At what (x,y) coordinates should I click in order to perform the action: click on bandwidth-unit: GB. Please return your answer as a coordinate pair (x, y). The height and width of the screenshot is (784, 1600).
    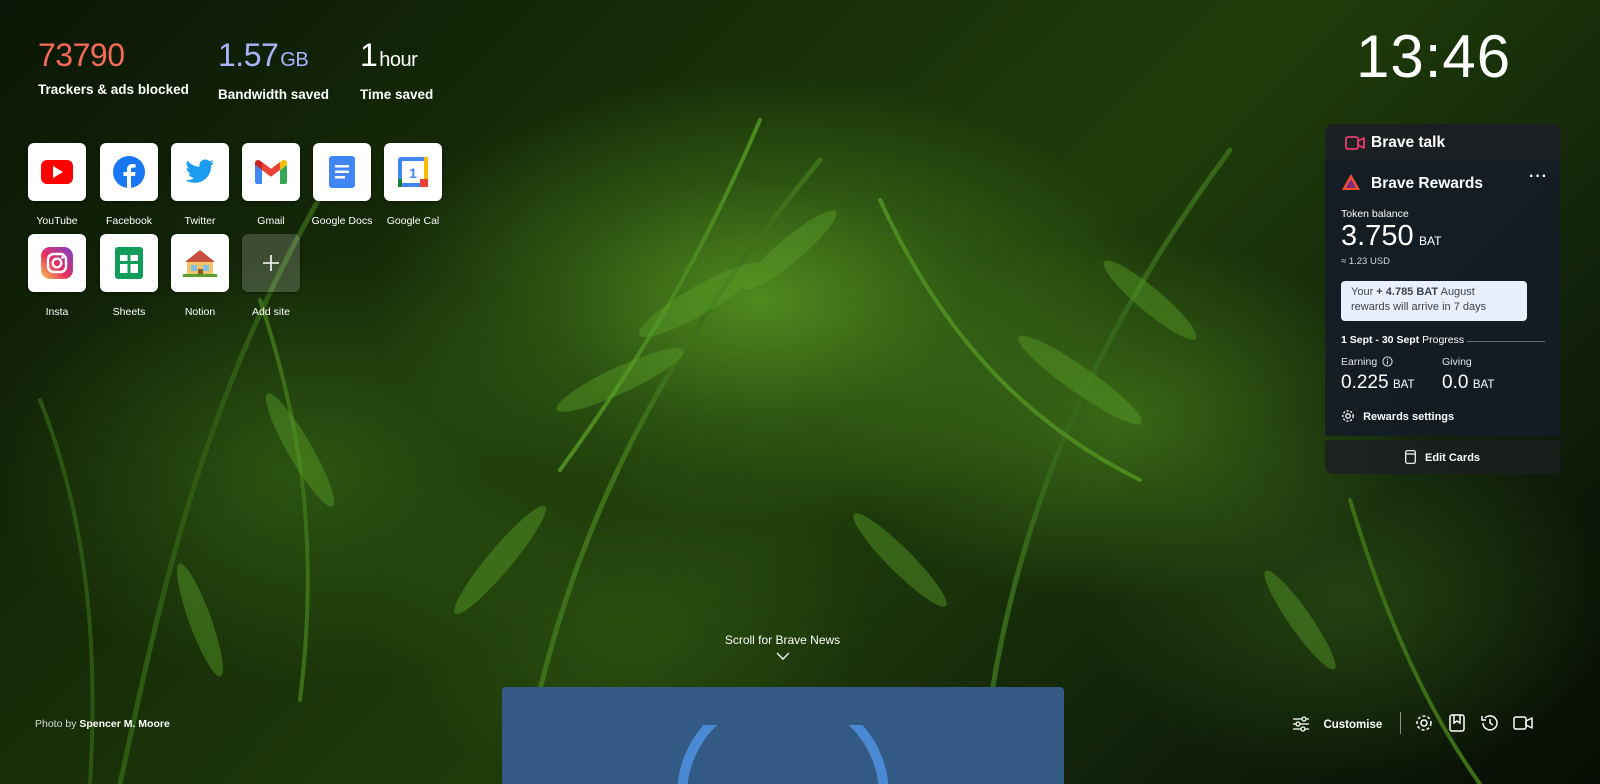
    Looking at the image, I should click on (294, 60).